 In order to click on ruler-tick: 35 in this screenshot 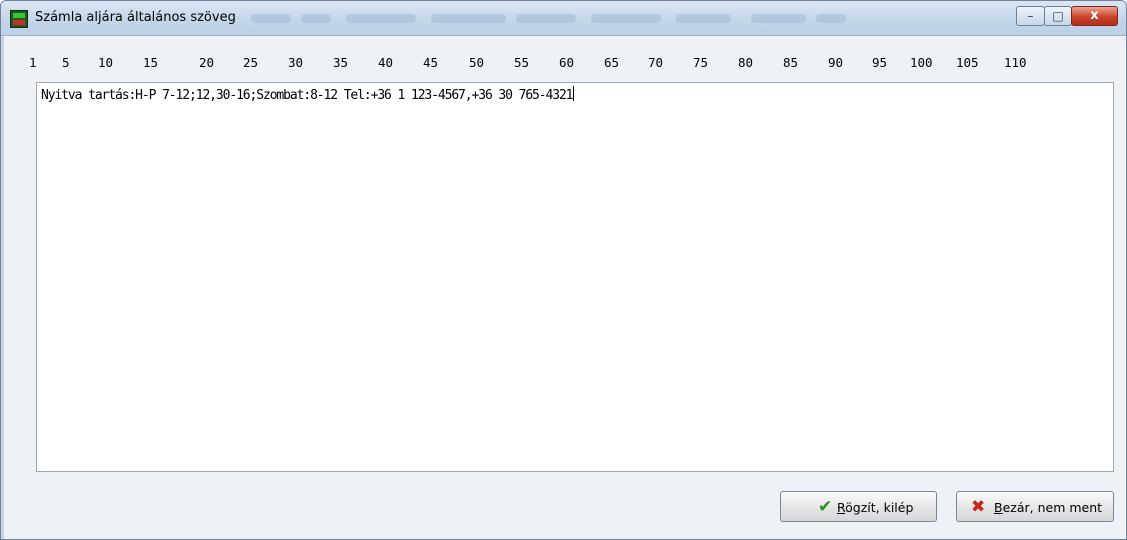, I will do `click(341, 62)`.